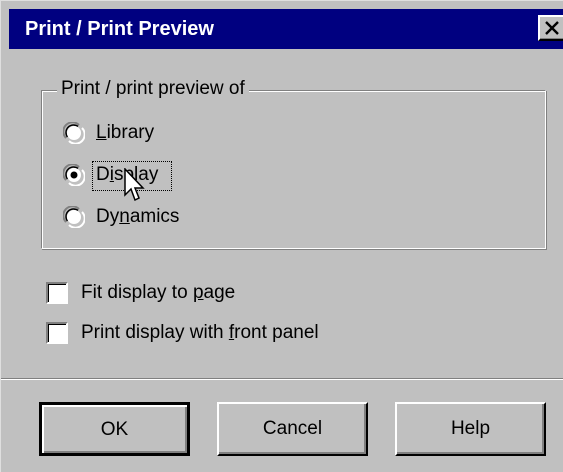 This screenshot has width=563, height=472. I want to click on close-button, so click(550, 28).